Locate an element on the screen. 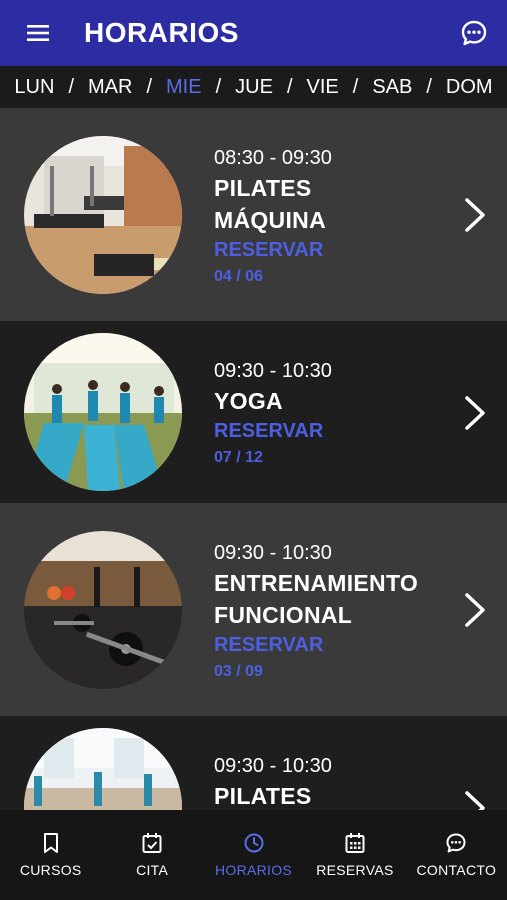  day-lun: LUN is located at coordinates (34, 87).